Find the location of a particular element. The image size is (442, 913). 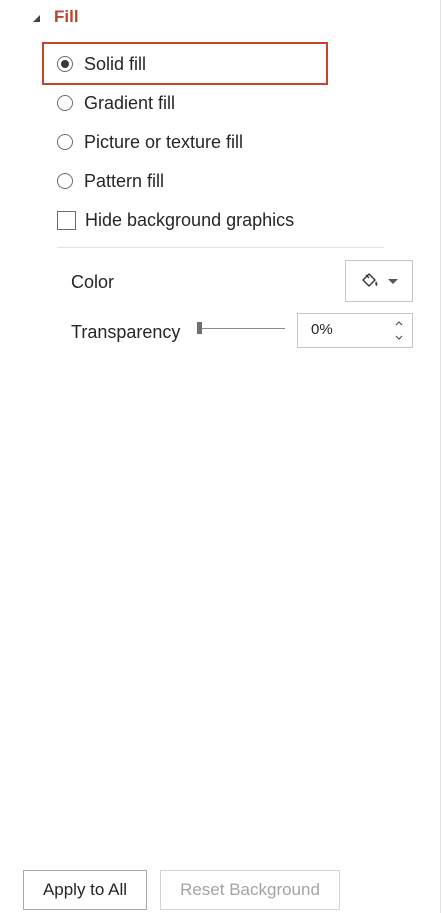

panel-edge is located at coordinates (440, 456).